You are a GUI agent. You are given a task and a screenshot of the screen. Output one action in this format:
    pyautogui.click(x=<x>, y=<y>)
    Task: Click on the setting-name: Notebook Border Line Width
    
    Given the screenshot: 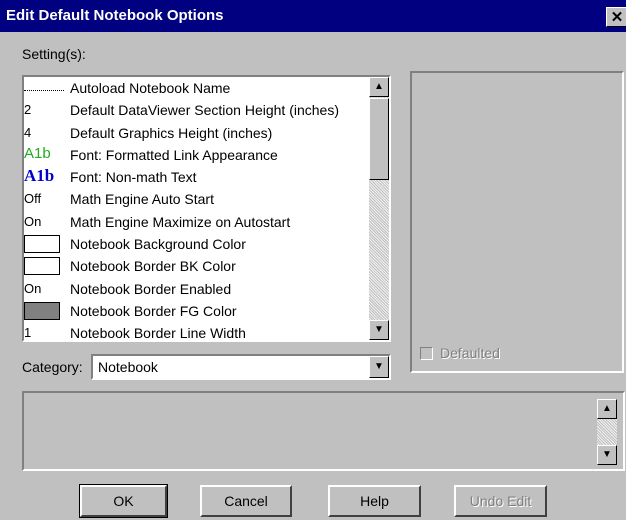 What is the action you would take?
    pyautogui.click(x=158, y=333)
    